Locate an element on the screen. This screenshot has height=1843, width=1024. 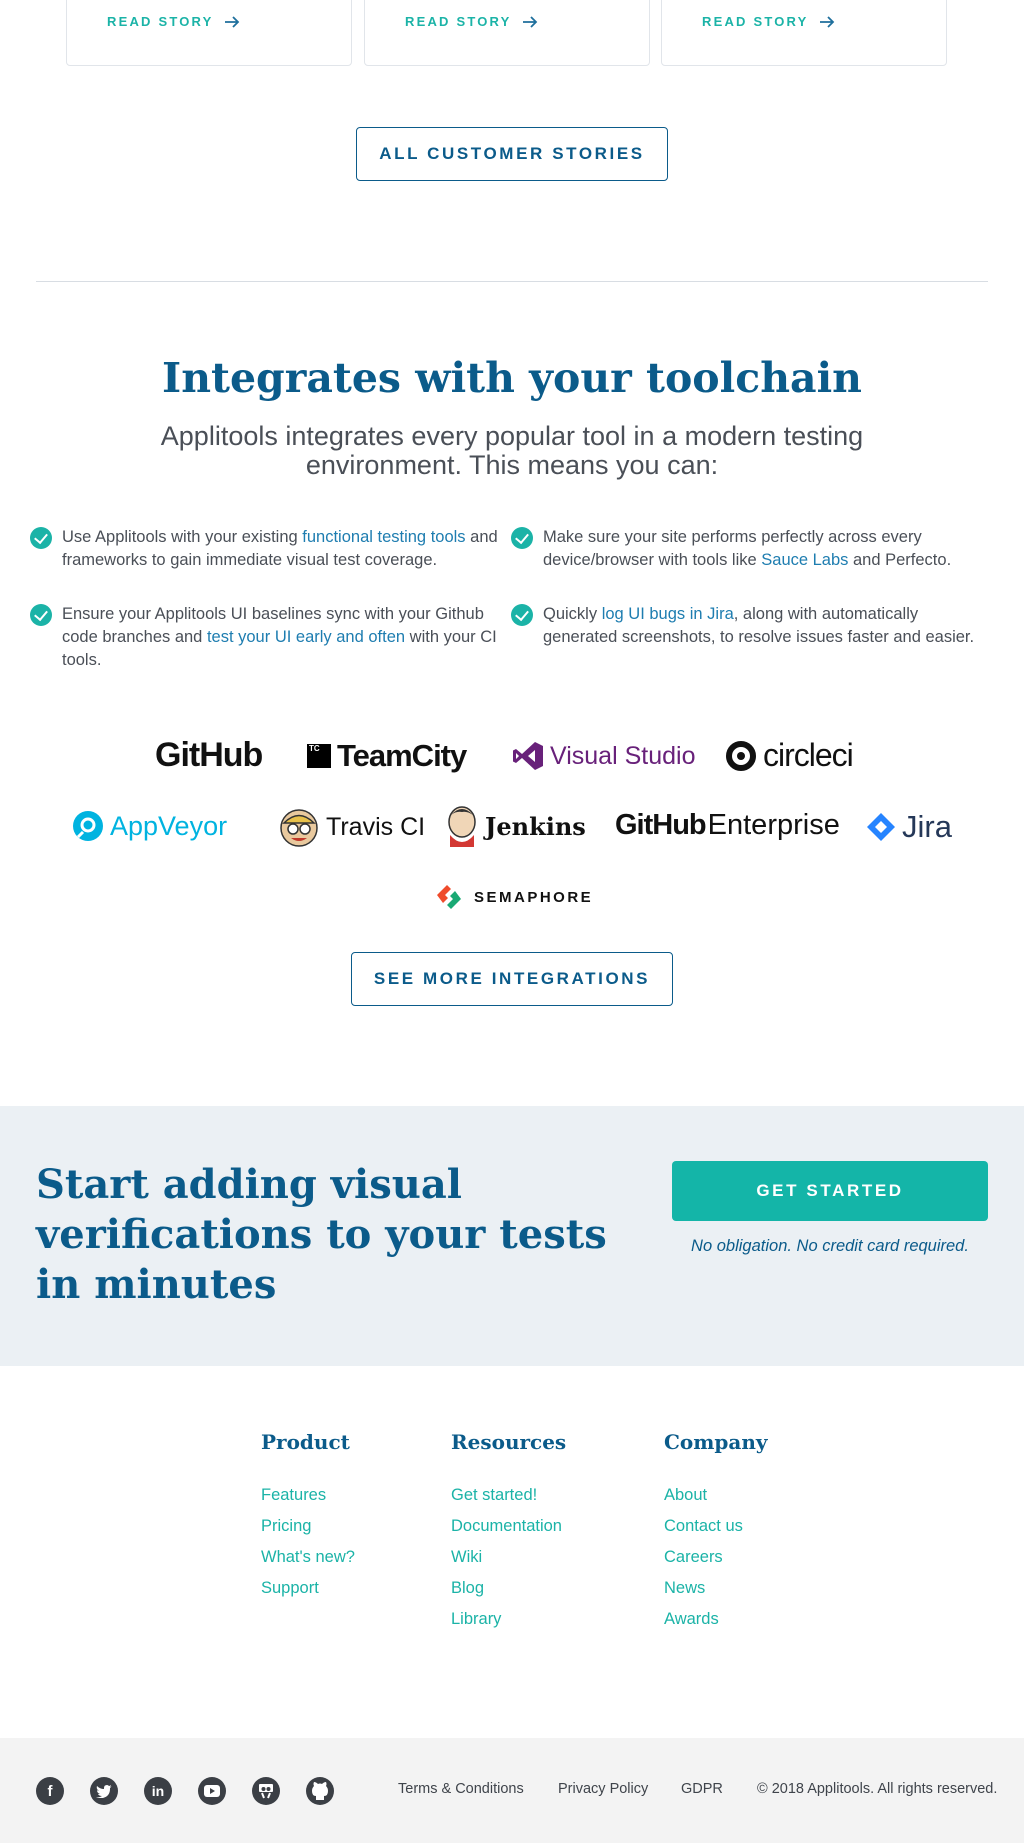
sauce-labs-link: Sauce Labs is located at coordinates (804, 560).